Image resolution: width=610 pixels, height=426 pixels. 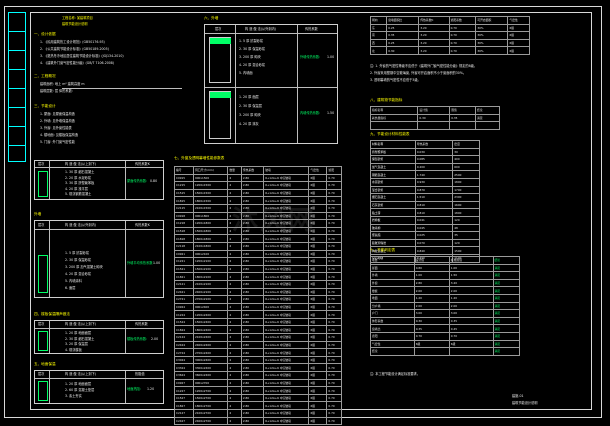 What do you see at coordinates (210, 360) in the screenshot?
I see `table-cell: 3000x2400` at bounding box center [210, 360].